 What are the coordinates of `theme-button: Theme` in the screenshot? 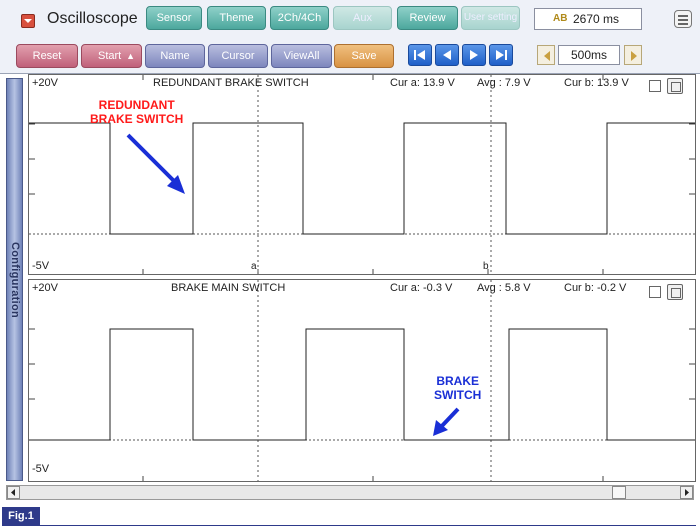 It's located at (236, 18).